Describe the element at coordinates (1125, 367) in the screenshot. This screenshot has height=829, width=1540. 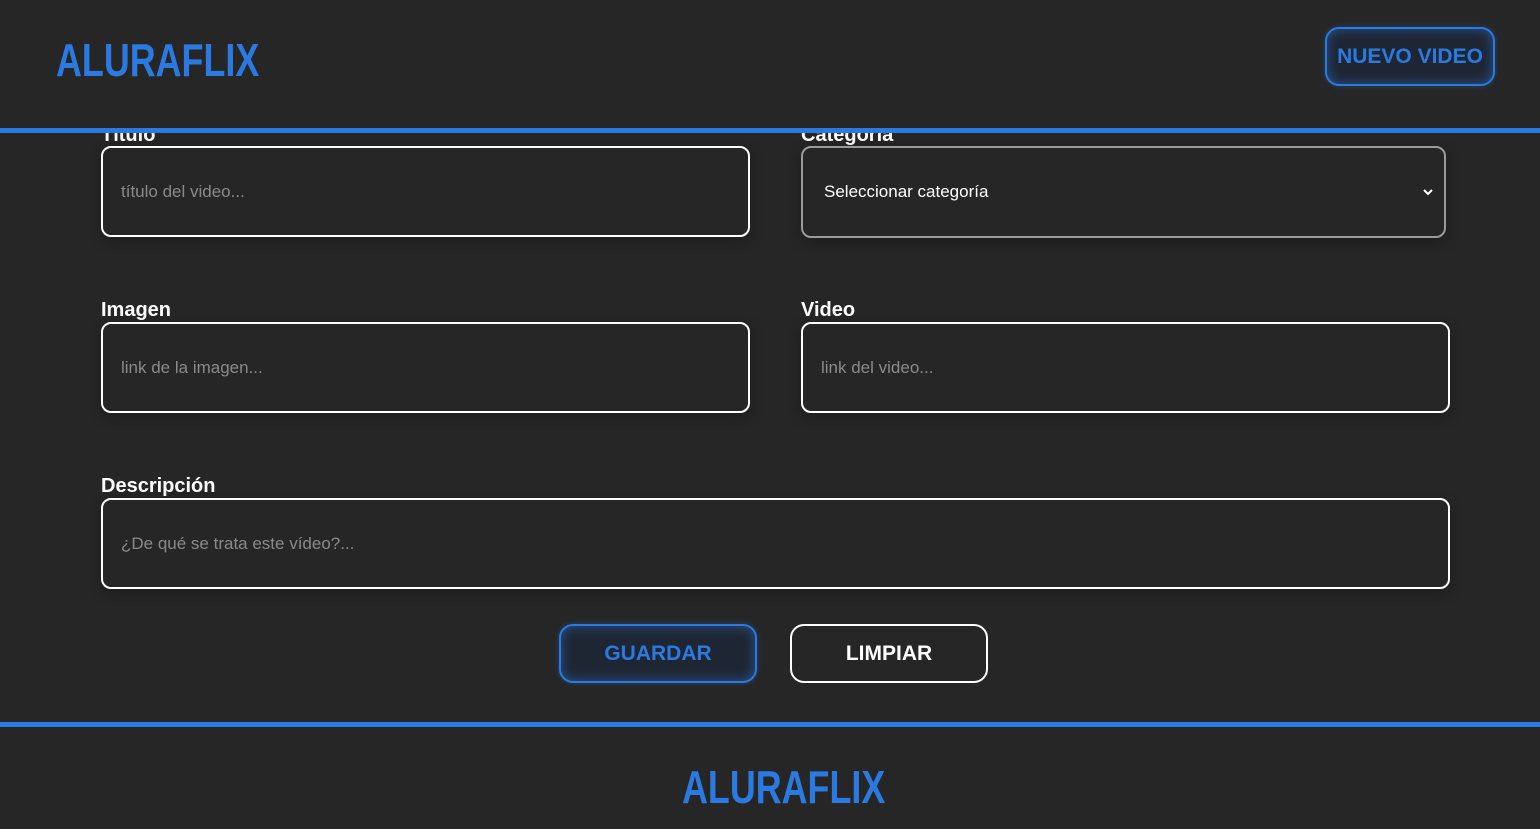
I see `video-input` at that location.